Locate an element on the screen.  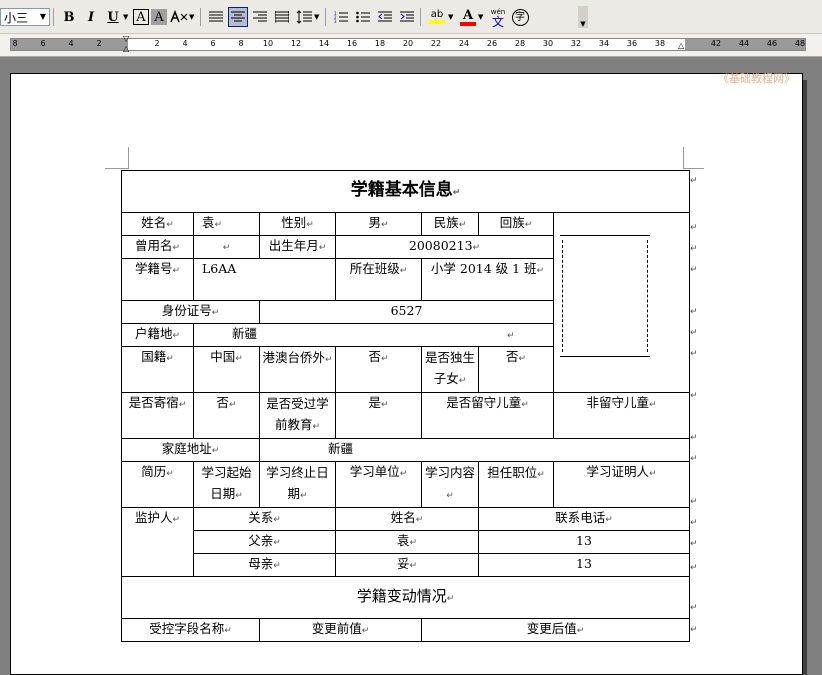
address-value: 新疆 is located at coordinates (474, 450).